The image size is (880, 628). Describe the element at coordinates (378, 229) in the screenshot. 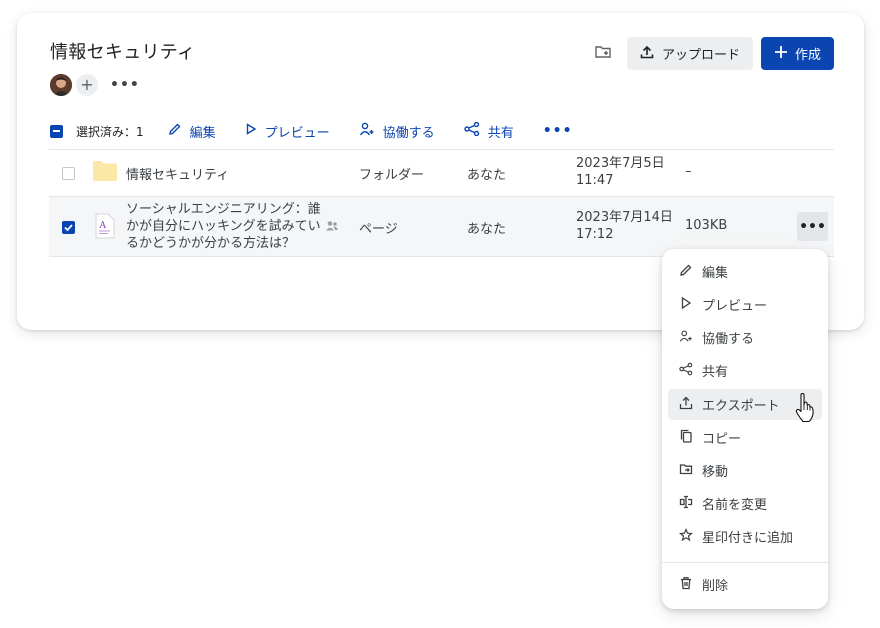

I see `file-type: ページ` at that location.